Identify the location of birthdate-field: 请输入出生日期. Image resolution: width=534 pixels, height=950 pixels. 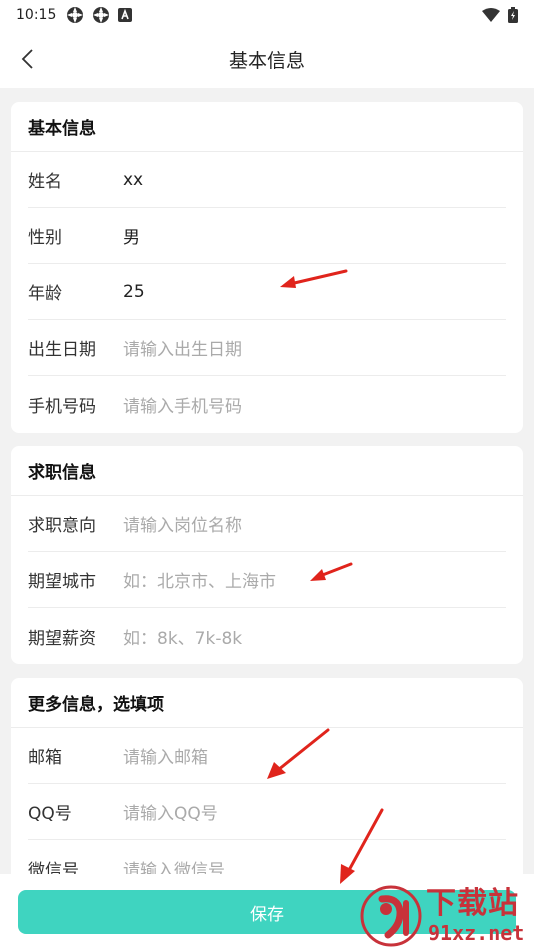
(182, 347).